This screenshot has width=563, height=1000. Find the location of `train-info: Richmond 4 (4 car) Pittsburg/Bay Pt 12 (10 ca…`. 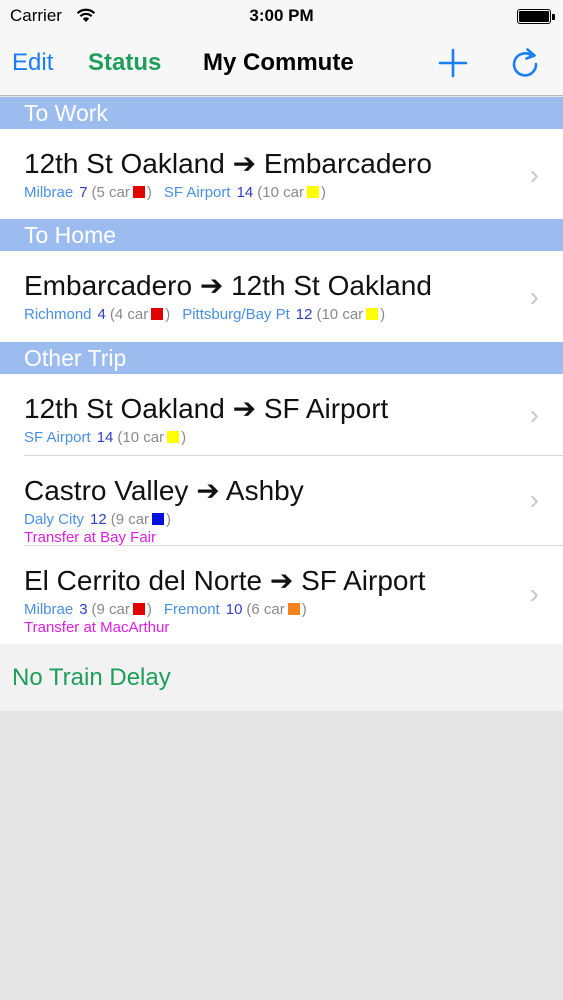

train-info: Richmond 4 (4 car) Pittsburg/Bay Pt 12 (10 ca… is located at coordinates (204, 314).